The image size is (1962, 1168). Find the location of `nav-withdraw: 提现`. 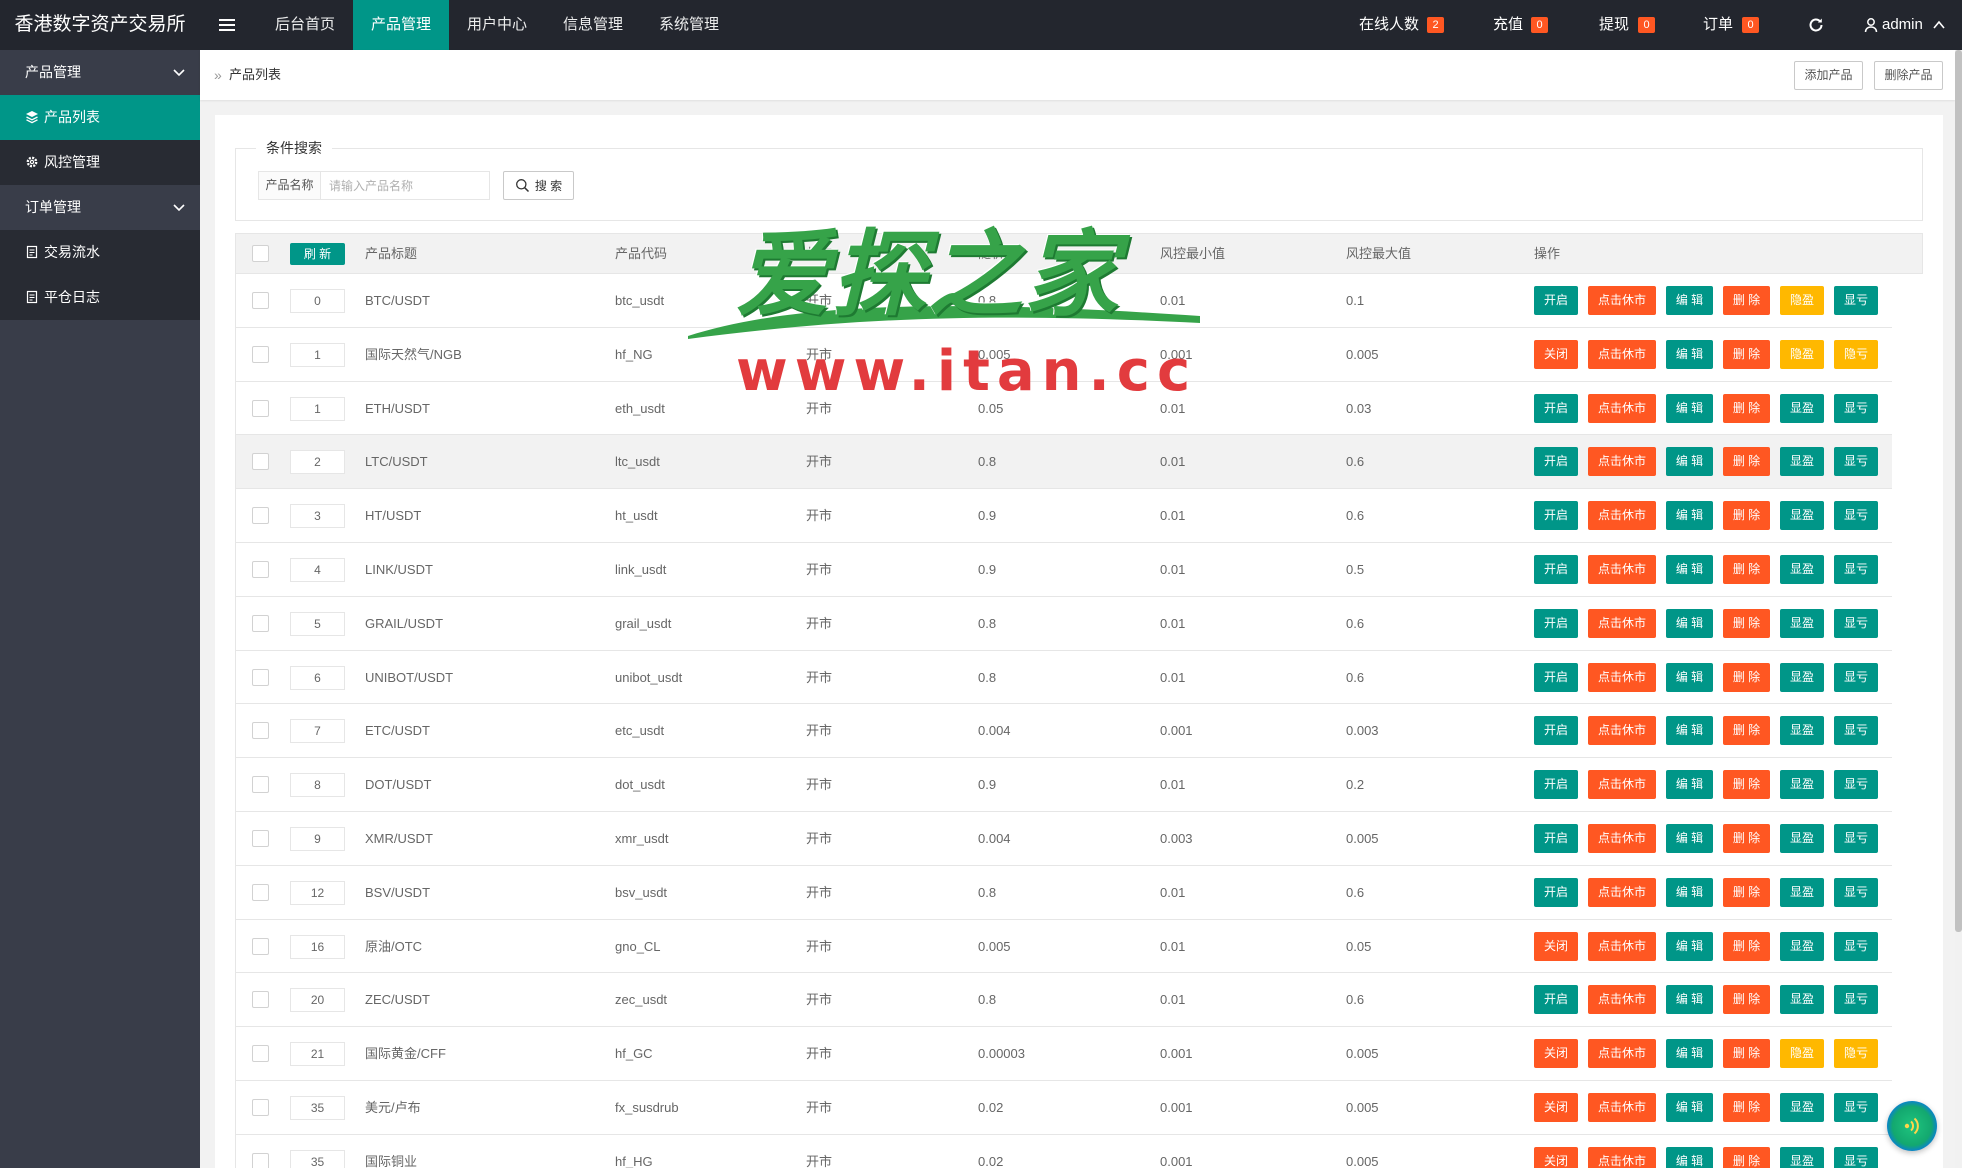

nav-withdraw: 提现 is located at coordinates (1614, 25).